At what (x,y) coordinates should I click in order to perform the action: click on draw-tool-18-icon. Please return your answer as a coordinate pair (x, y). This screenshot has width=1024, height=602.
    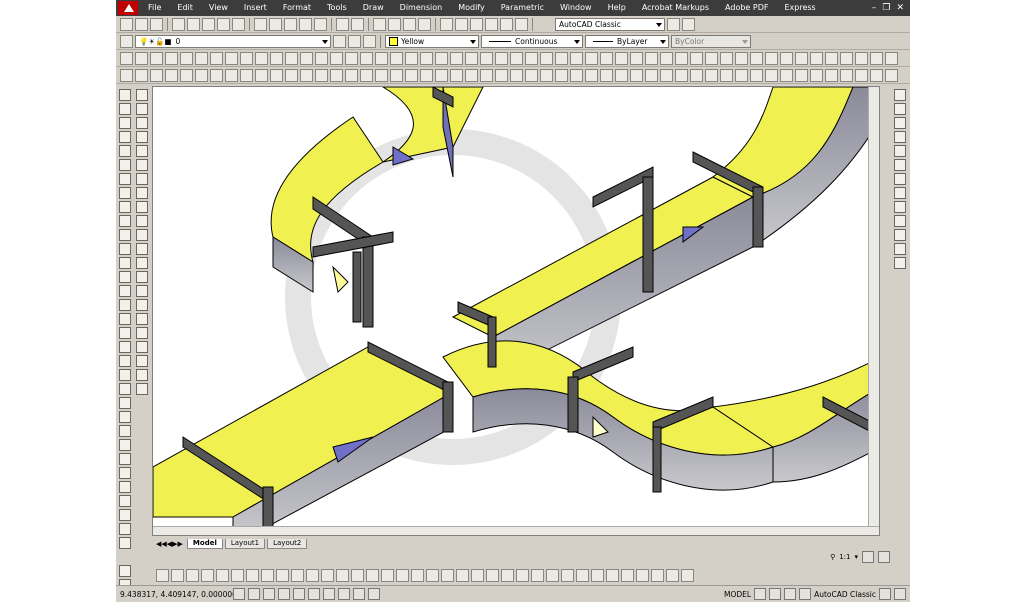
    Looking at the image, I should click on (124, 333).